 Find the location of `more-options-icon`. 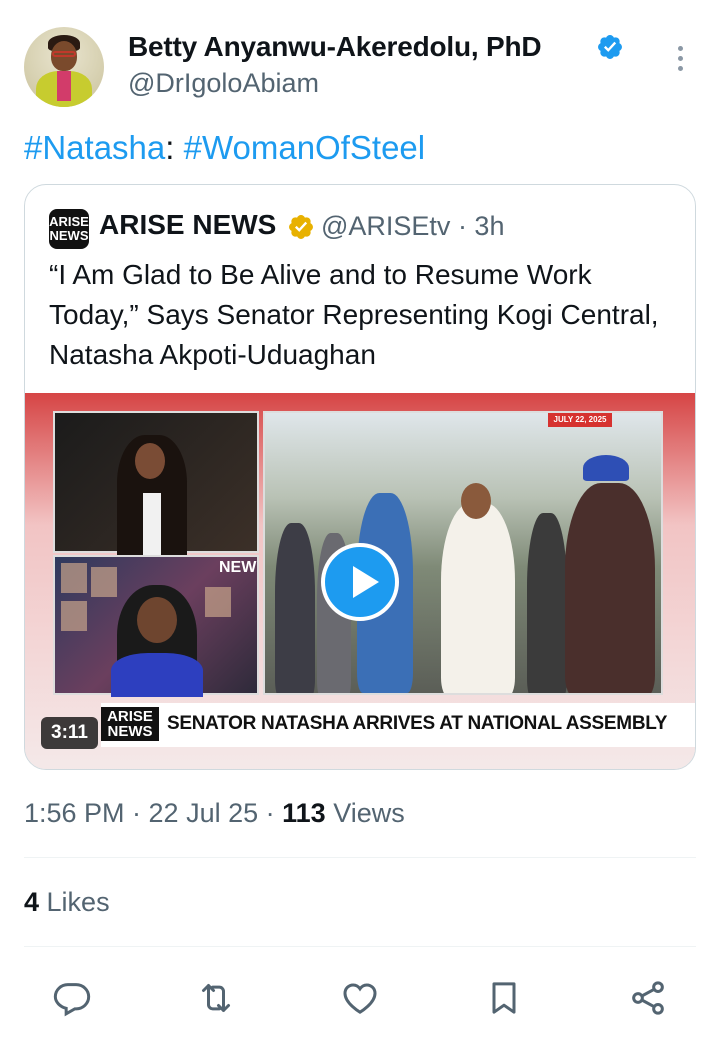

more-options-icon is located at coordinates (680, 61).